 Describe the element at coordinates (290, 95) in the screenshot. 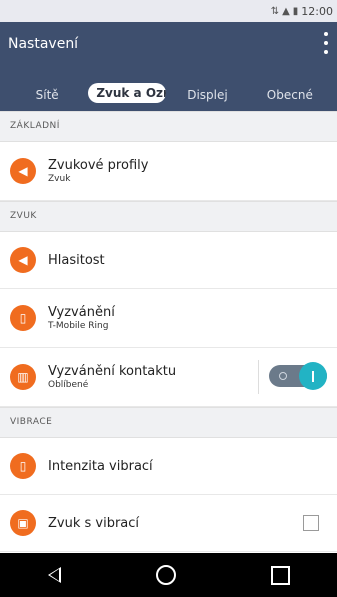

I see `tab-obecne: Obecné` at that location.